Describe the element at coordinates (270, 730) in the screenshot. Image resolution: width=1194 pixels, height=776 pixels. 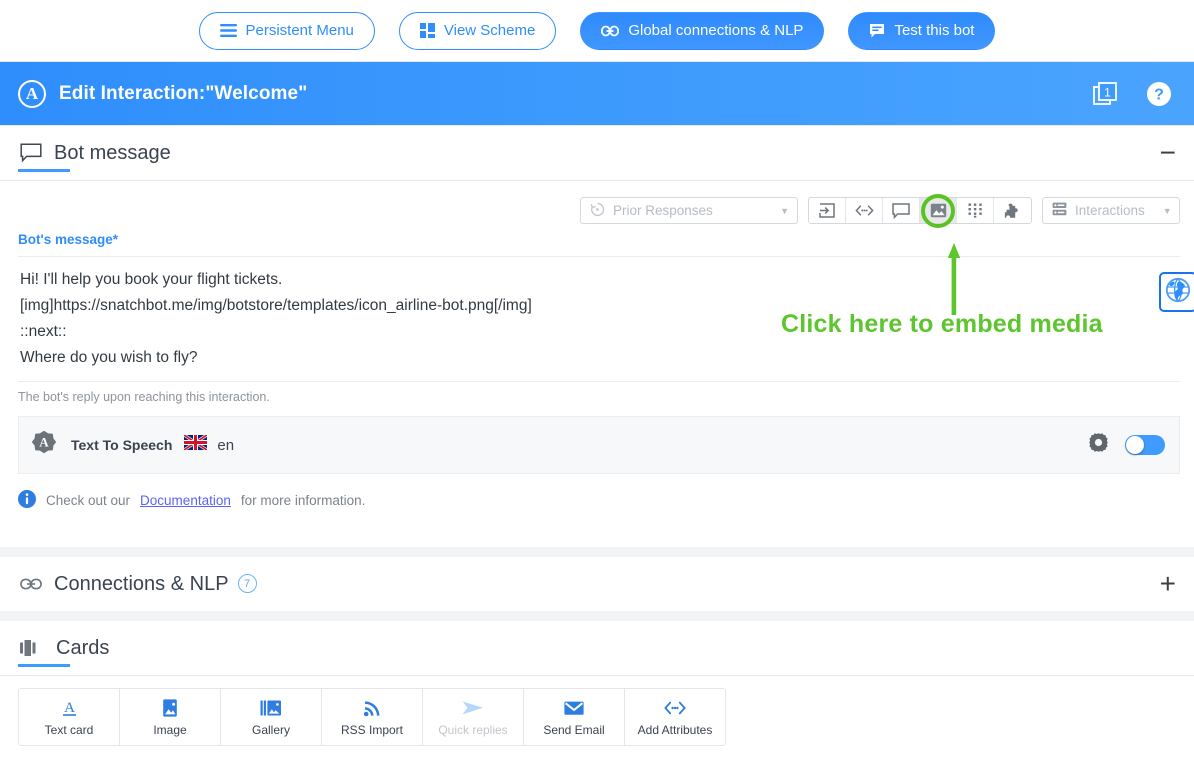
I see `card-label: Gallery` at that location.